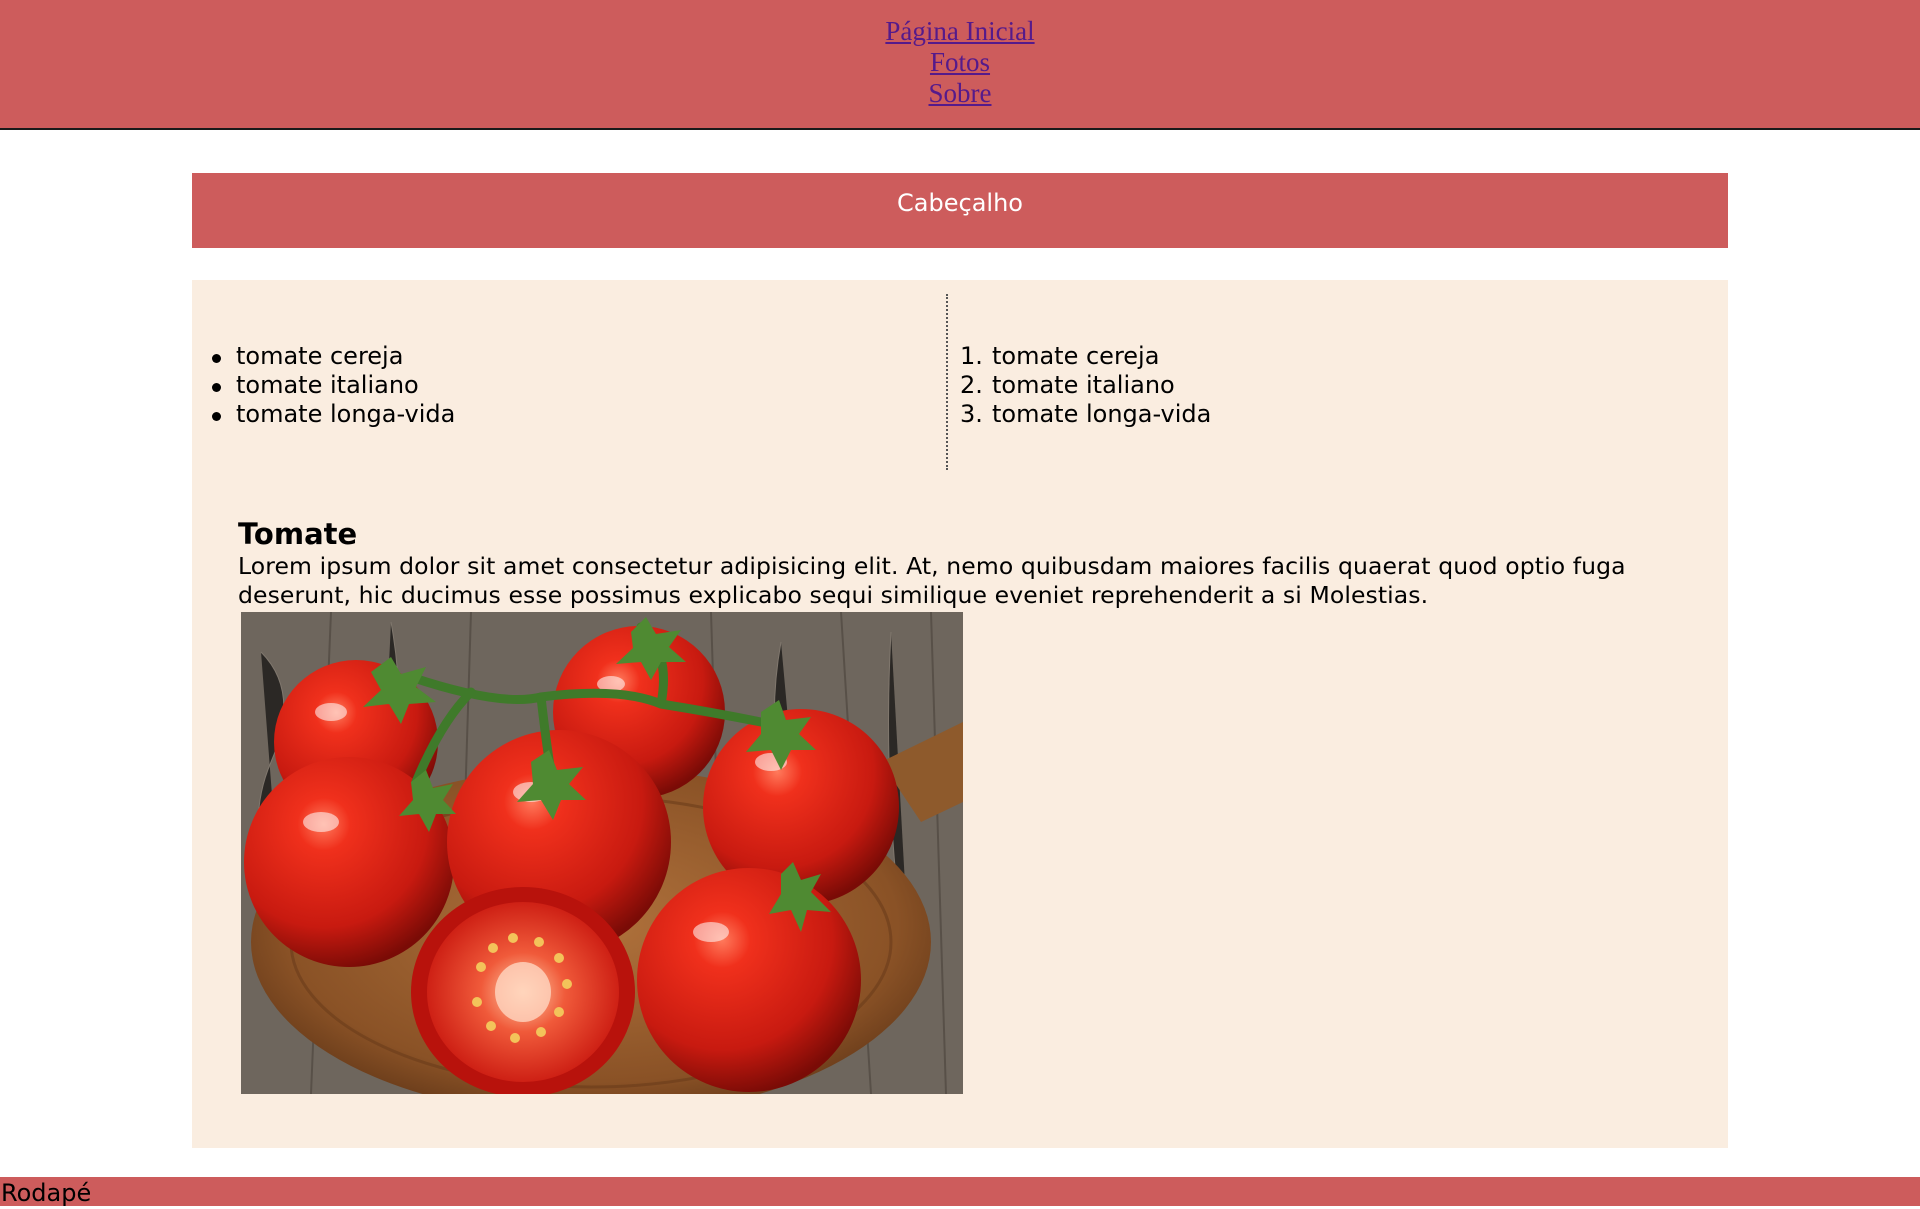 This screenshot has width=1920, height=1209. I want to click on header-title: Cabeçalho, so click(960, 203).